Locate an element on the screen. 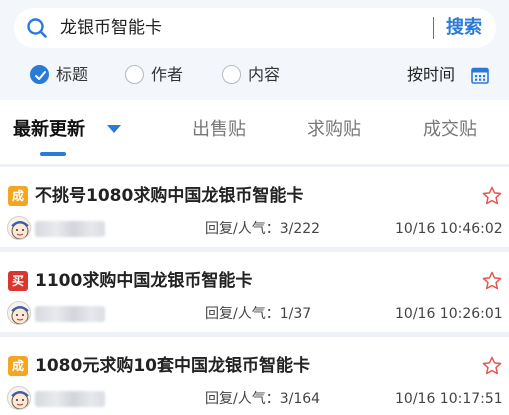  post-title: 1080元求购10套中国龙银币智能卡 is located at coordinates (172, 366).